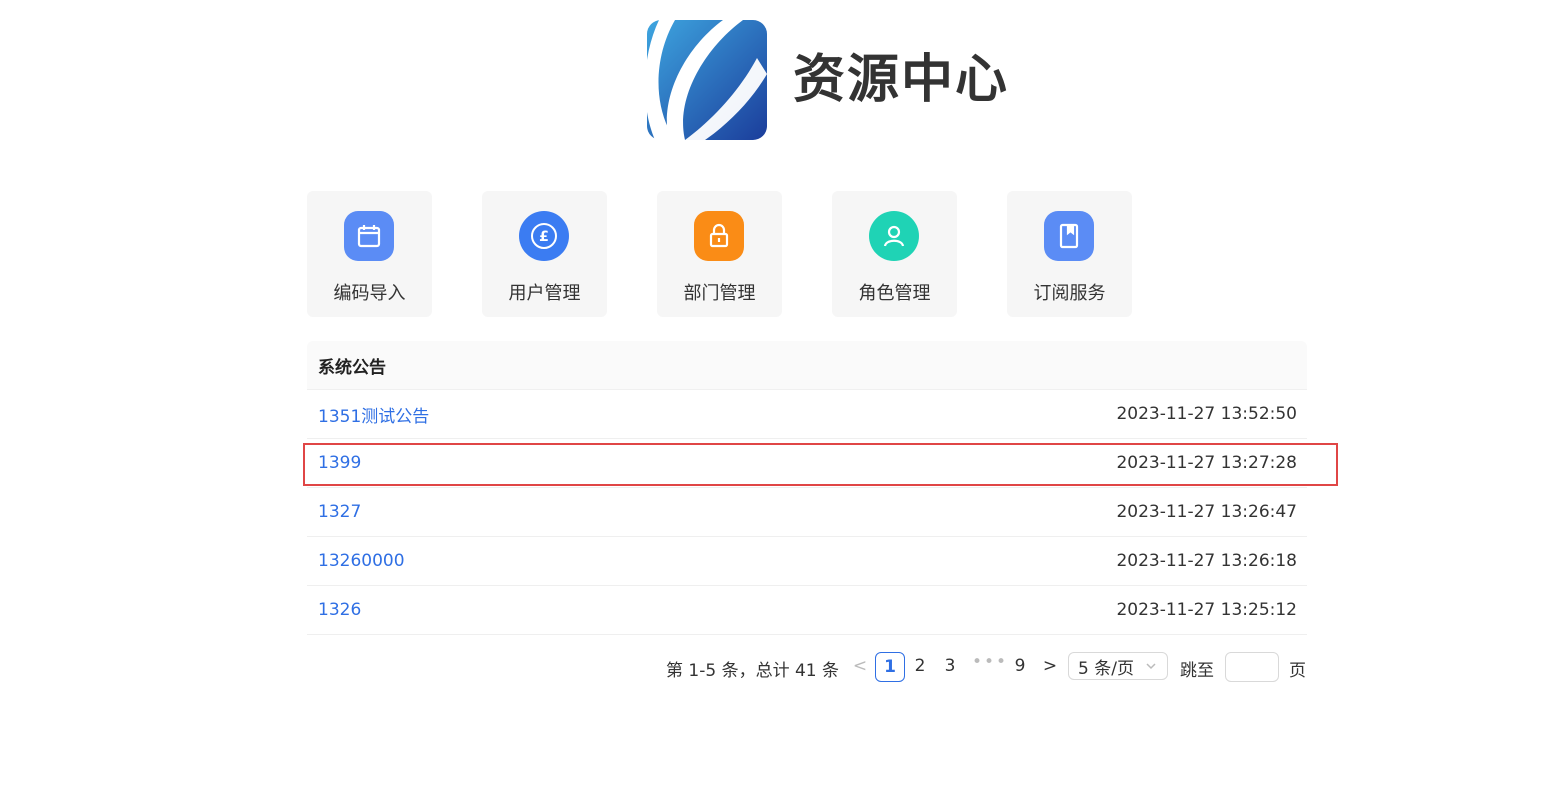  Describe the element at coordinates (920, 666) in the screenshot. I see `page-2-button: 2` at that location.